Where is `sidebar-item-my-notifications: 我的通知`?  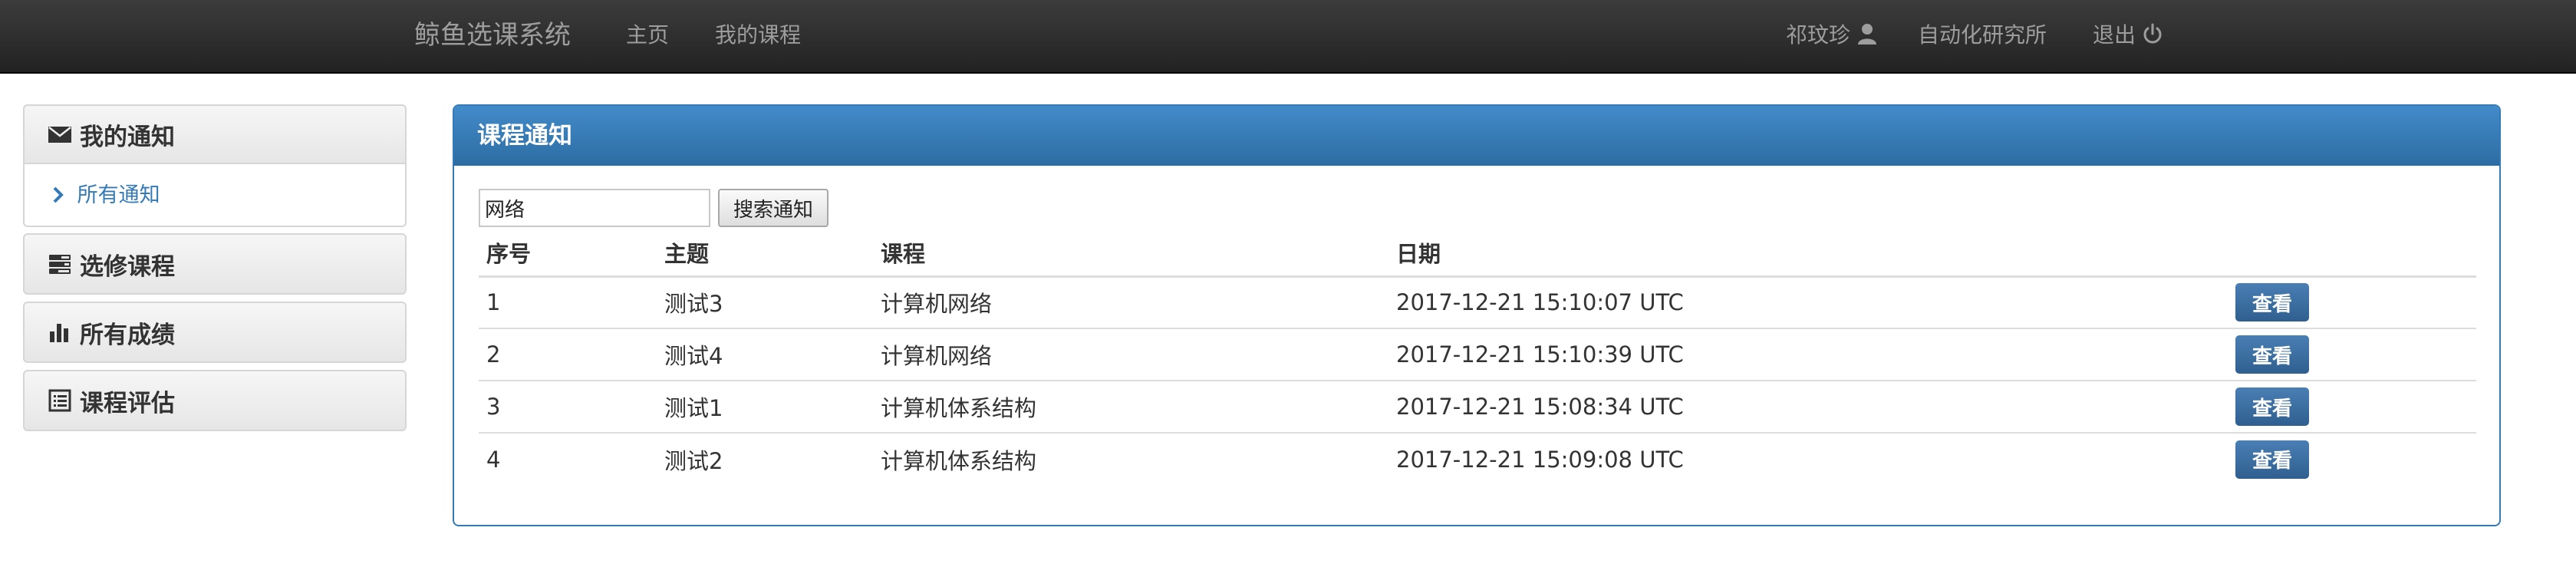 sidebar-item-my-notifications: 我的通知 is located at coordinates (215, 134).